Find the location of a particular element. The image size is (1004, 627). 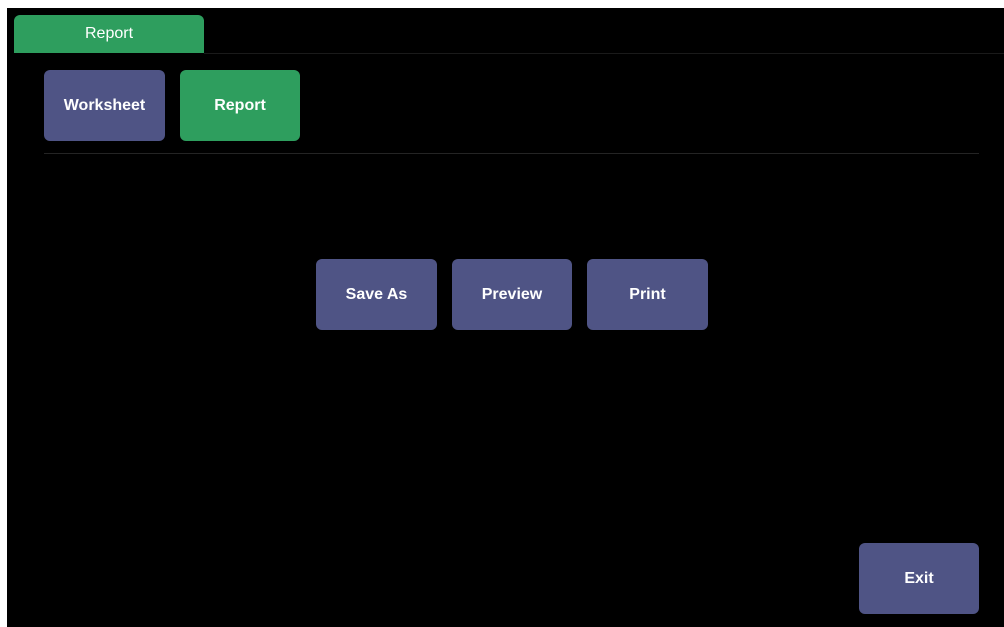

save-as-button: Save As is located at coordinates (376, 294).